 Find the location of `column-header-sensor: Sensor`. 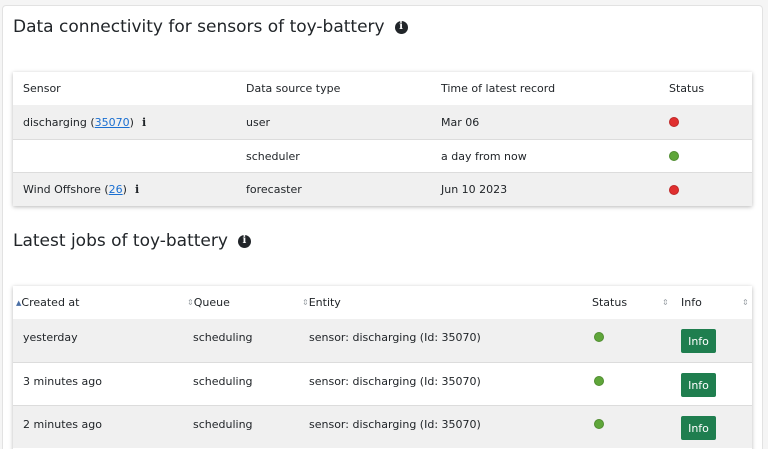

column-header-sensor: Sensor is located at coordinates (42, 88).